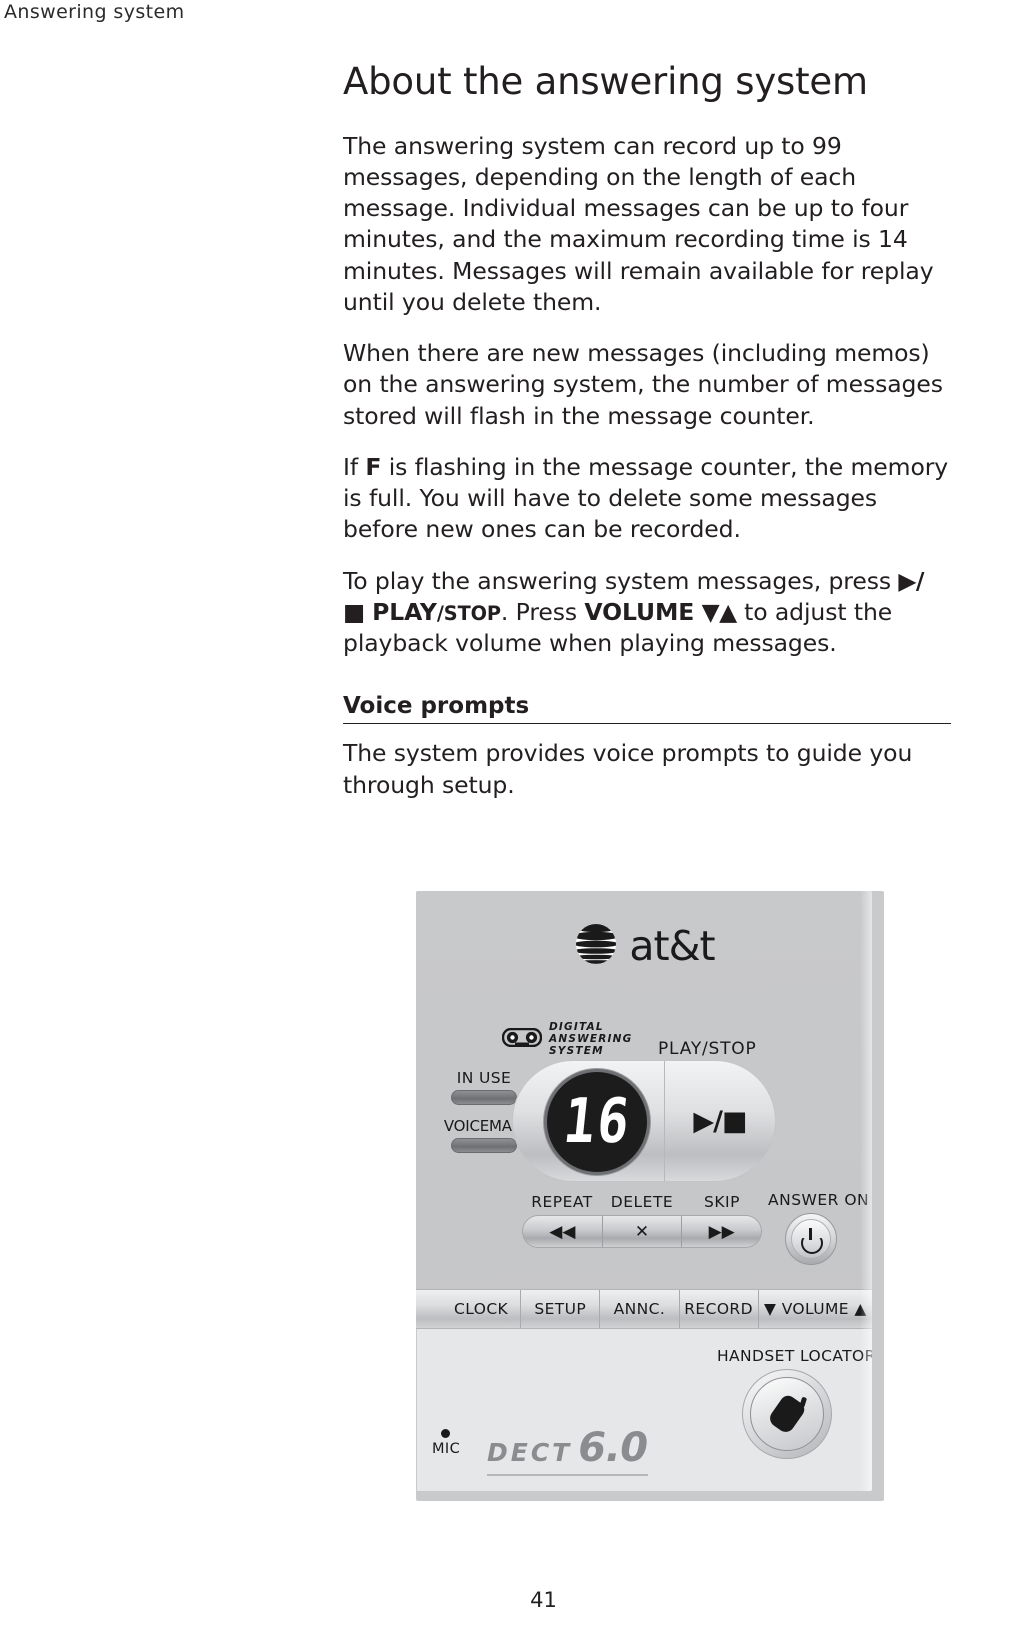  I want to click on annc-button-label: ANNC., so click(639, 1309).